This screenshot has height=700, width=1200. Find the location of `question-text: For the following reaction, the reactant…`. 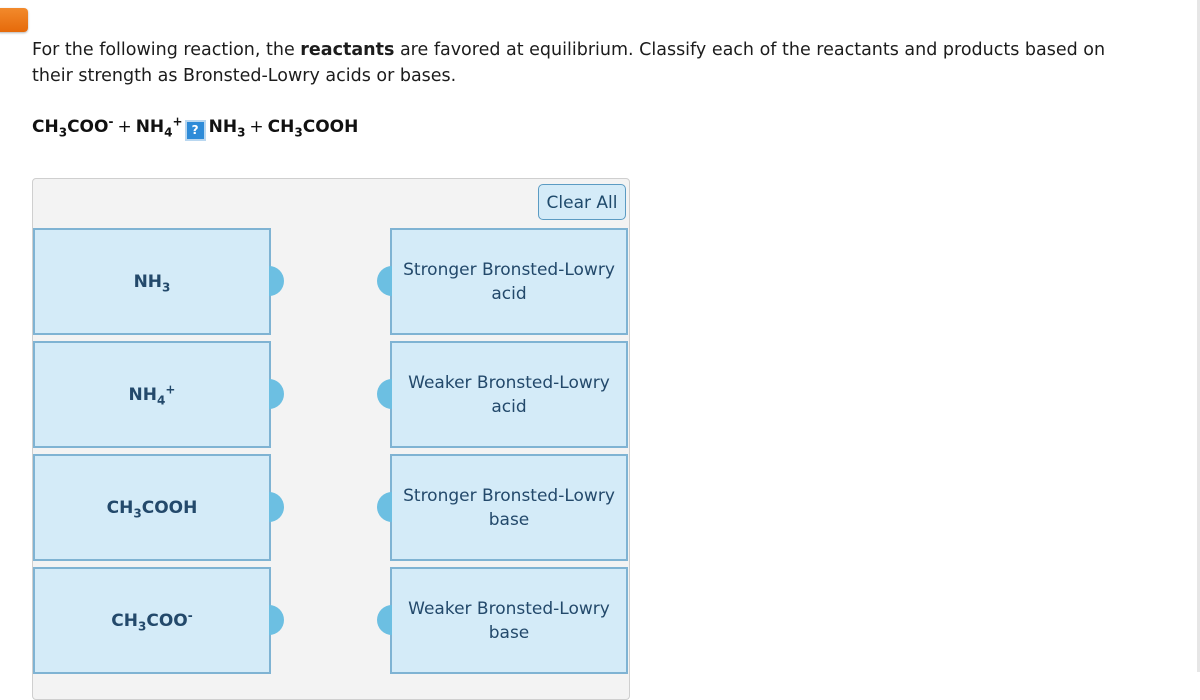

question-text: For the following reaction, the reactant… is located at coordinates (572, 63).